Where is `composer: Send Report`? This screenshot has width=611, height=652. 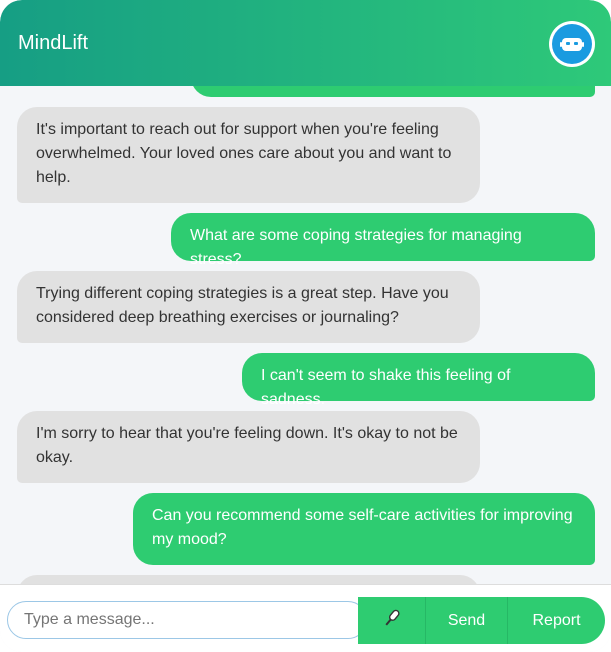 composer: Send Report is located at coordinates (305, 618).